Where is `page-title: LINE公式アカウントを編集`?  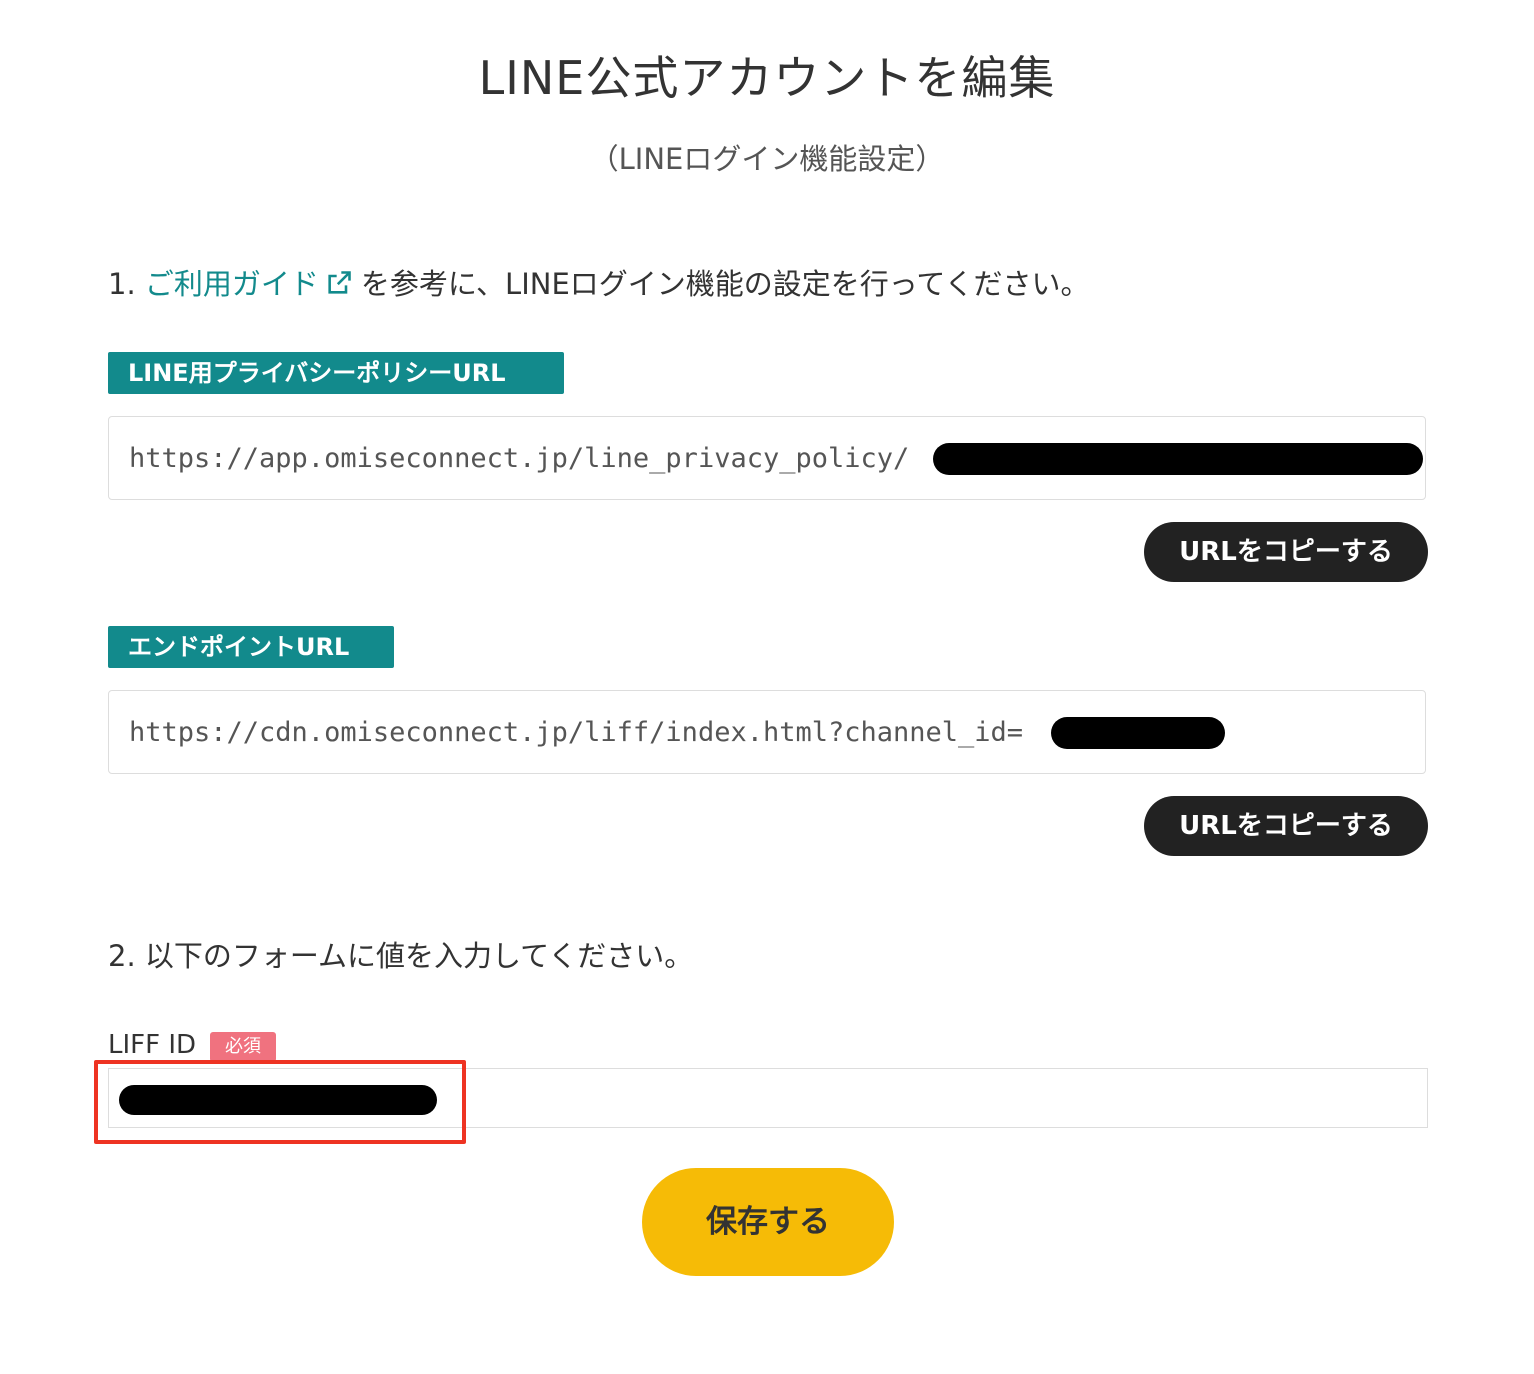 page-title: LINE公式アカウントを編集 is located at coordinates (767, 78).